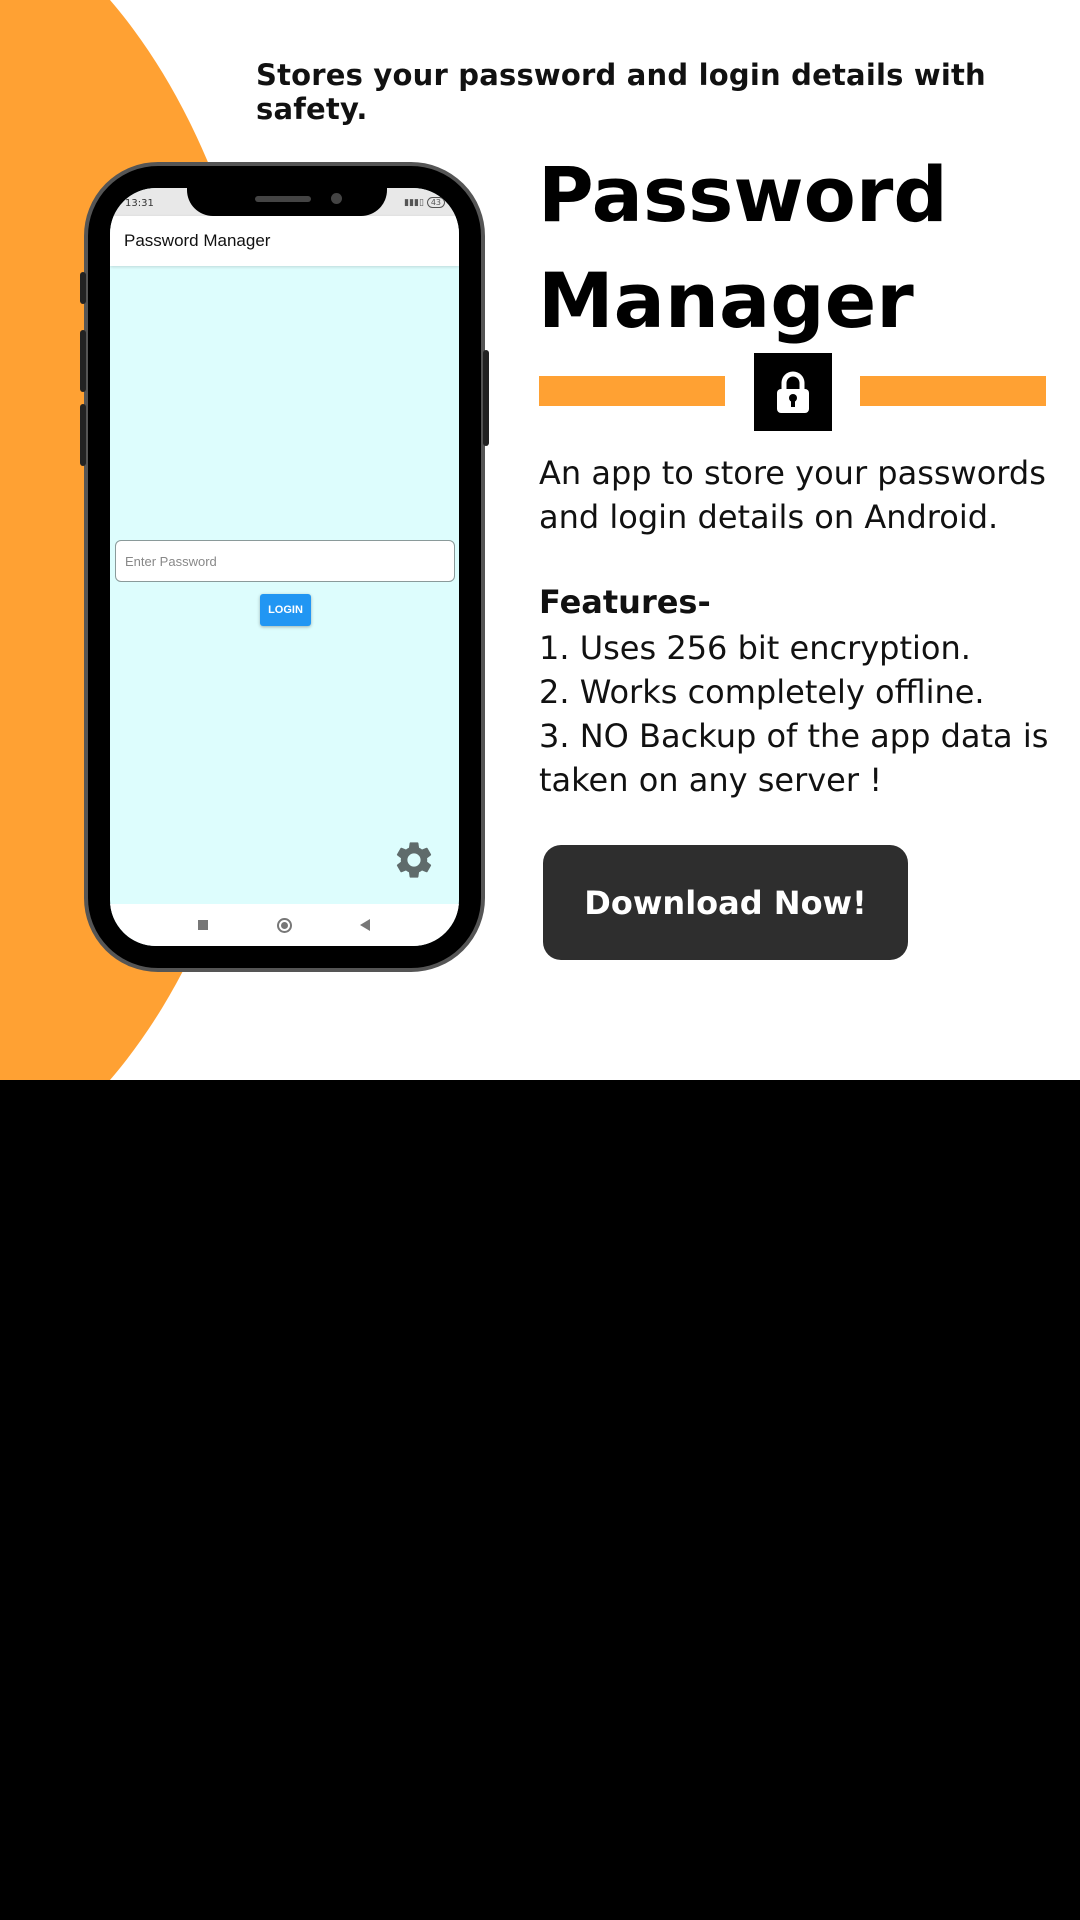 The height and width of the screenshot is (1920, 1080). Describe the element at coordinates (486, 398) in the screenshot. I see `phone-power-button` at that location.